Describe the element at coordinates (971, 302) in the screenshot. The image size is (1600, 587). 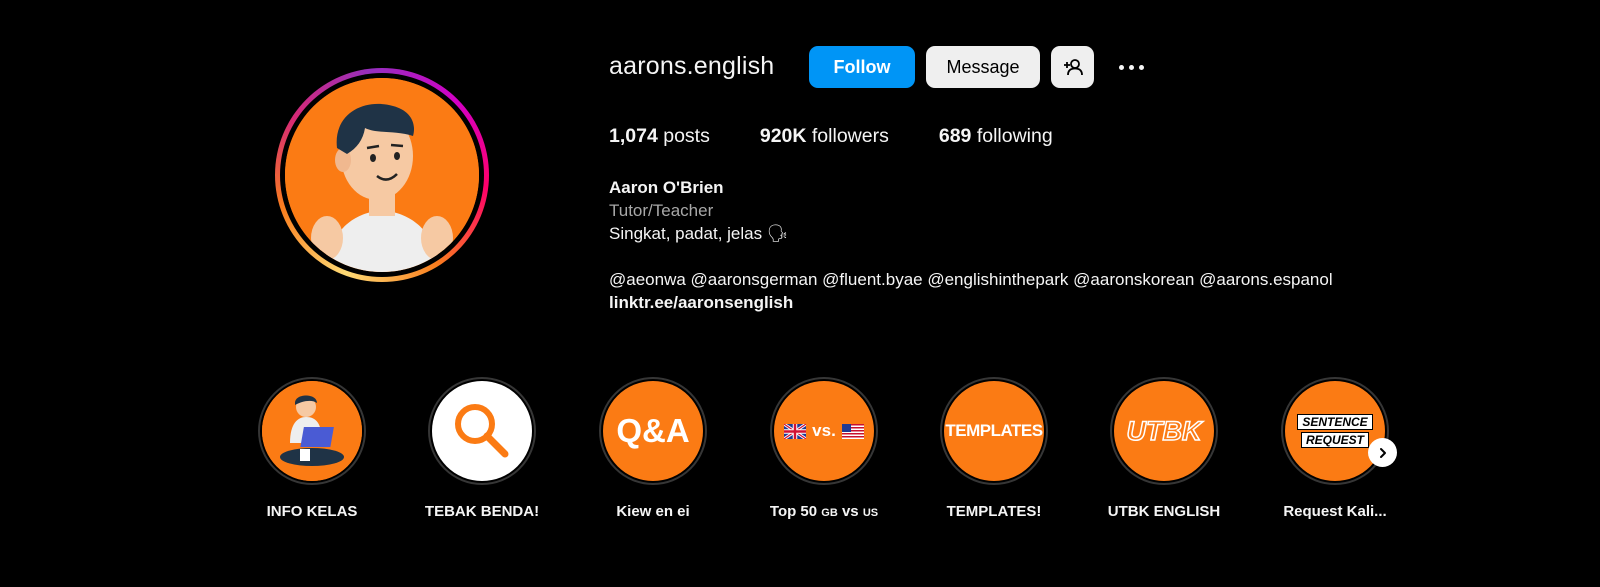
I see `bio-external-link: linktr.ee/aaronsenglish` at that location.